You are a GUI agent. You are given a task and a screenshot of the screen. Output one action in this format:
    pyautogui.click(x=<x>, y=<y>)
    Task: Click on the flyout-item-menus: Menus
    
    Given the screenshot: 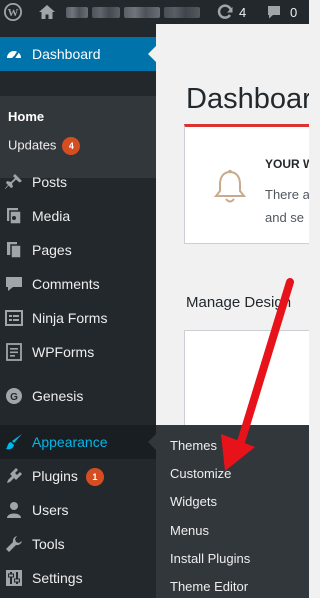 What is the action you would take?
    pyautogui.click(x=189, y=530)
    